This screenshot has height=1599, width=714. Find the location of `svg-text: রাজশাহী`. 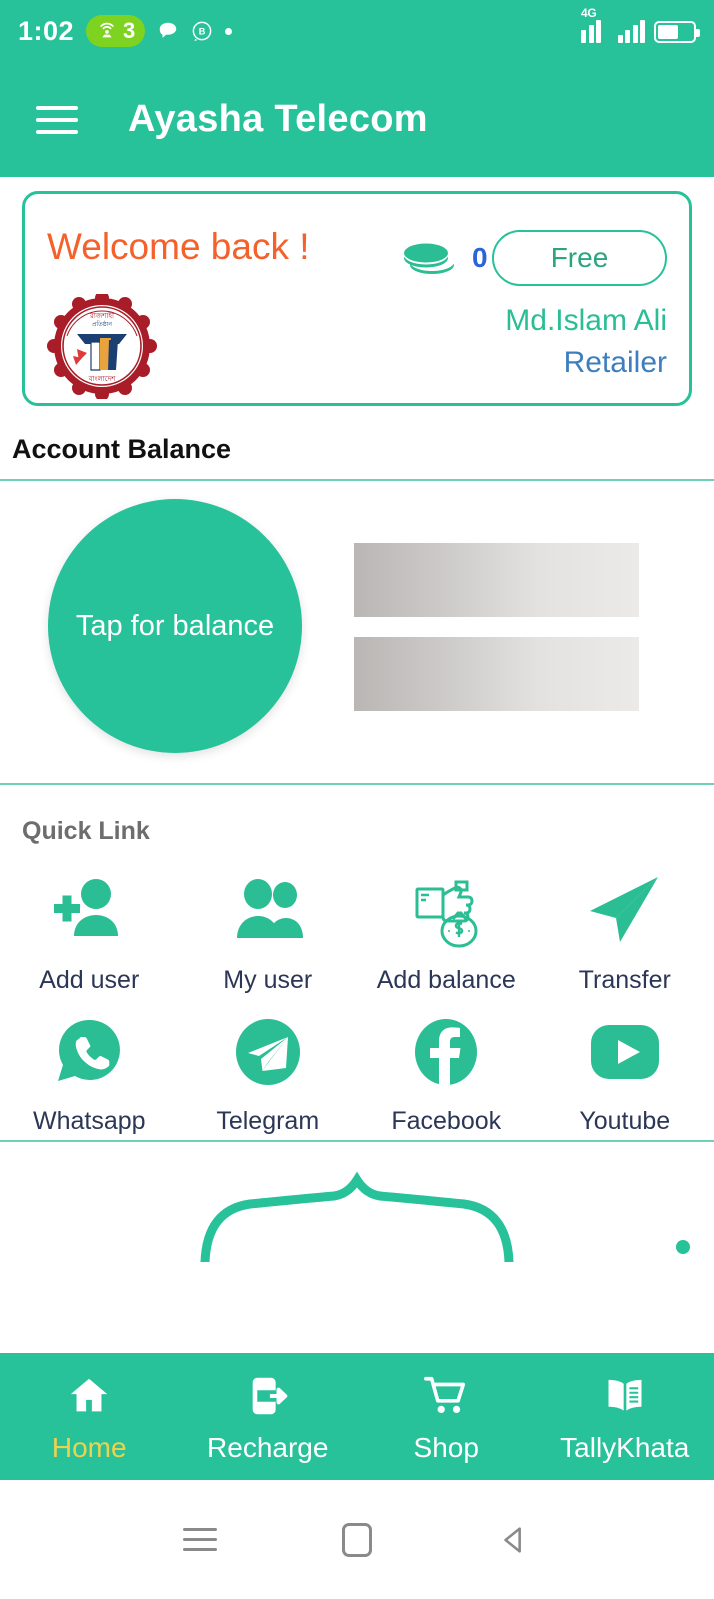

svg-text: রাজশাহী is located at coordinates (102, 315).